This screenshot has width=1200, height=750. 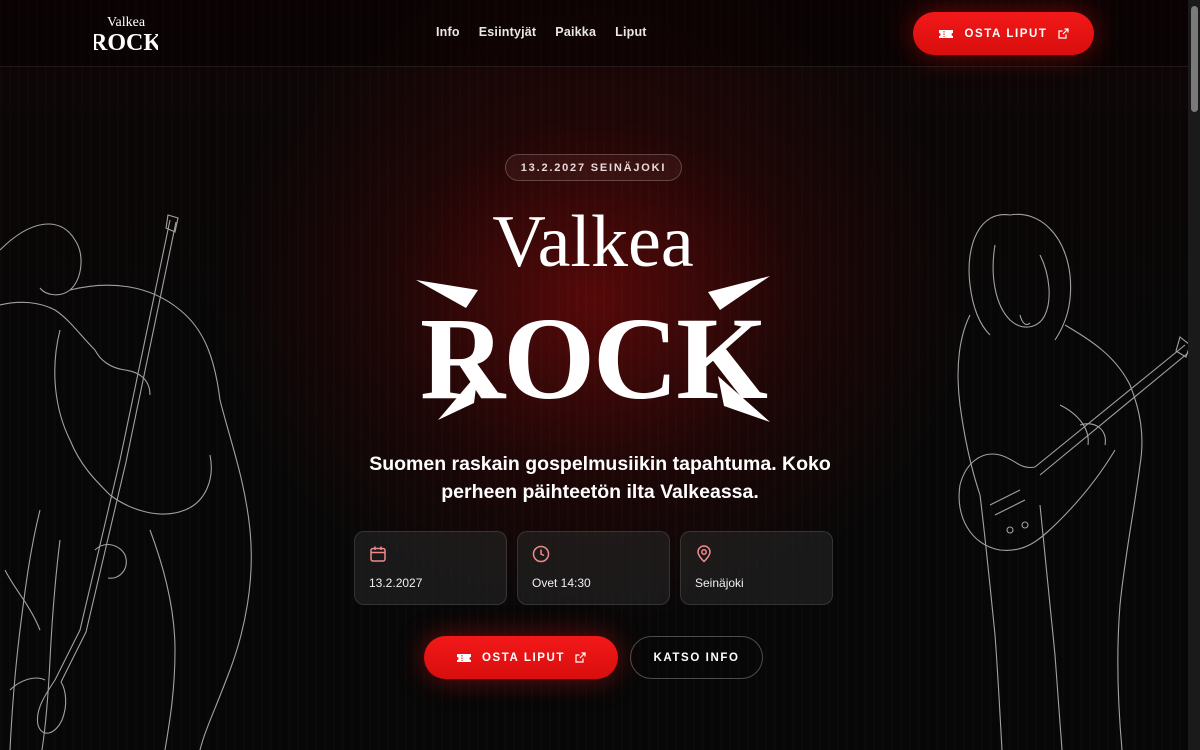 What do you see at coordinates (593, 358) in the screenshot?
I see `hero-logo-line2: ROCK` at bounding box center [593, 358].